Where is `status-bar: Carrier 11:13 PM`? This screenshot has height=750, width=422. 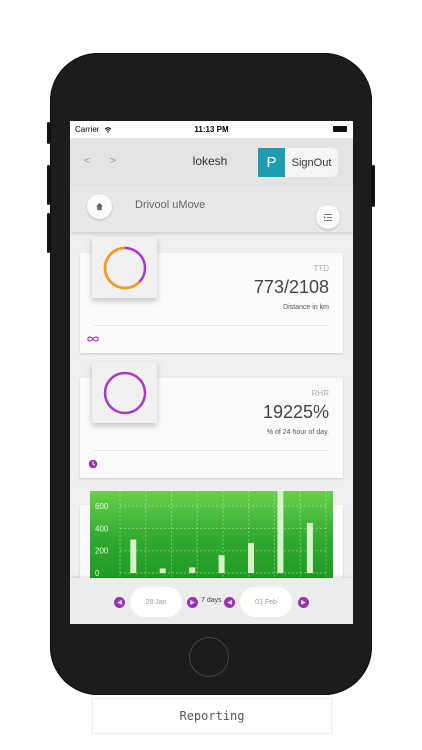 status-bar: Carrier 11:13 PM is located at coordinates (211, 129).